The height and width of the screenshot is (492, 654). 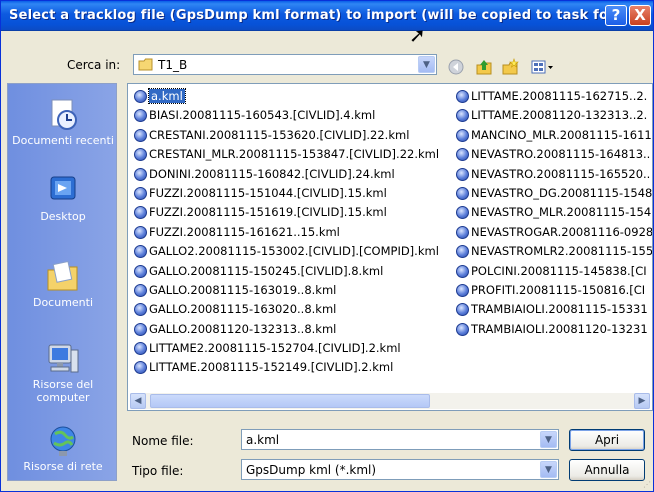 I want to click on mouse-cursor-icon: ➚, so click(x=417, y=35).